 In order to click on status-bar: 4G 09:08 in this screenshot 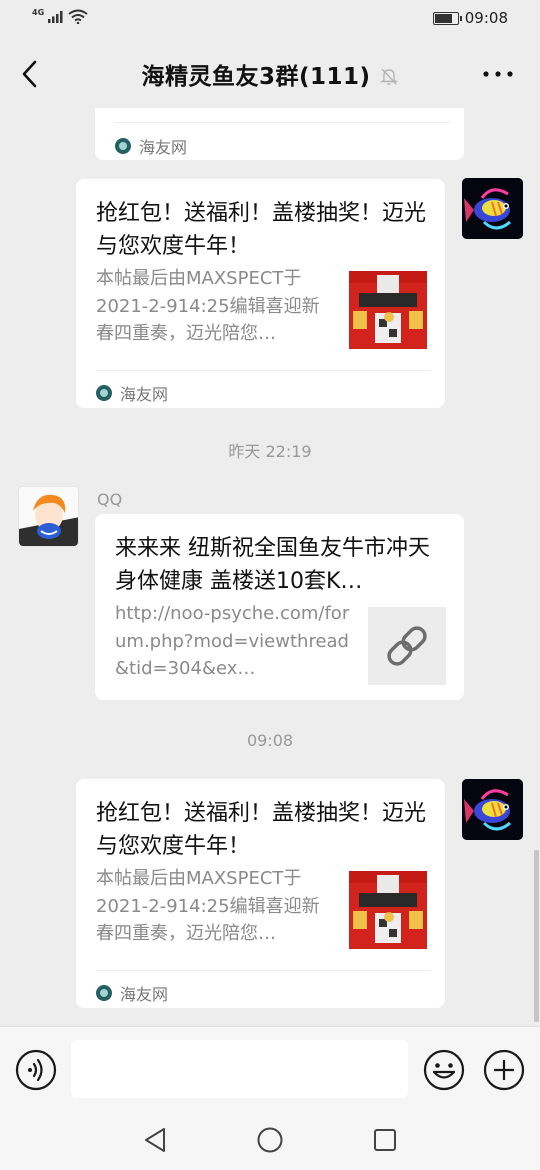, I will do `click(270, 19)`.